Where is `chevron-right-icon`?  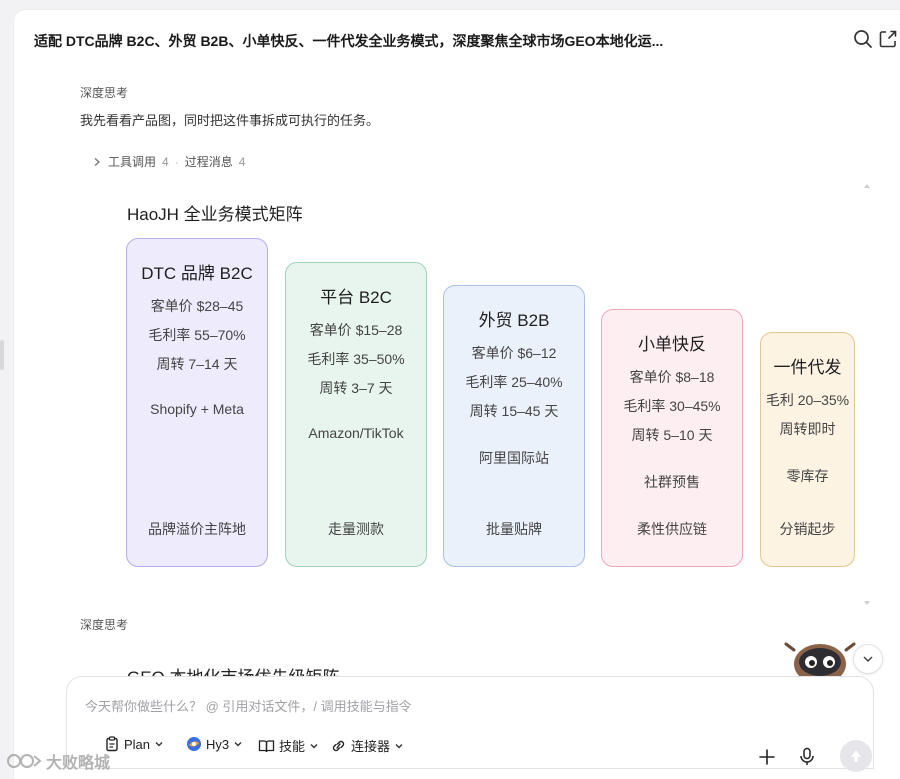 chevron-right-icon is located at coordinates (97, 161).